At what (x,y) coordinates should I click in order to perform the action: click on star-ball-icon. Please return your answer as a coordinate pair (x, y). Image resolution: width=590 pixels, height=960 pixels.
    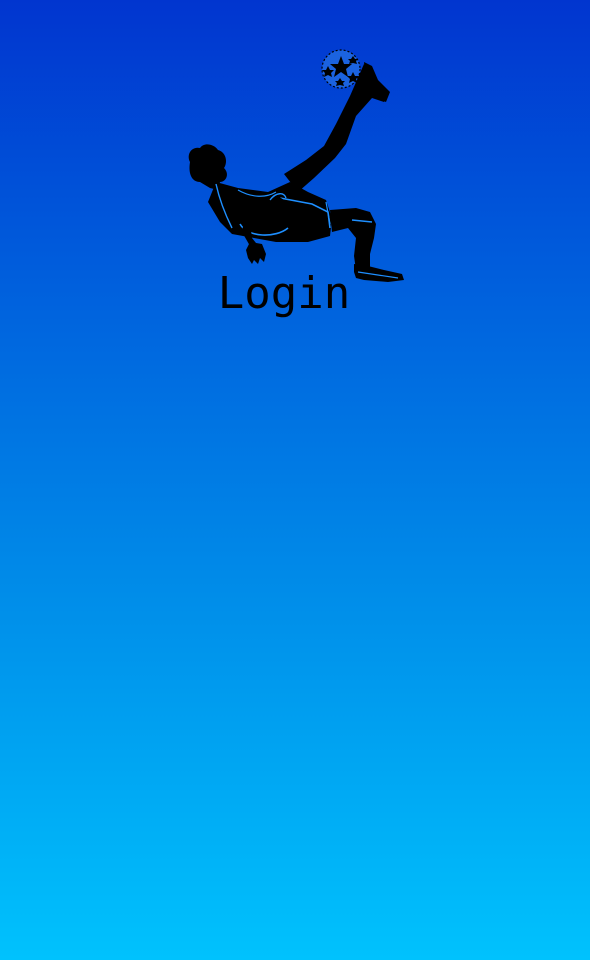
    Looking at the image, I should click on (341, 69).